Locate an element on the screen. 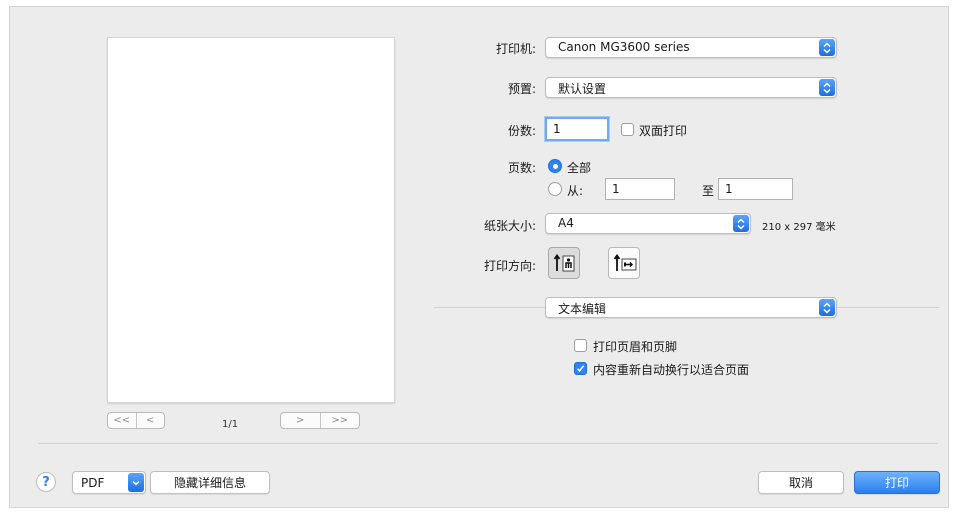 The width and height of the screenshot is (957, 514). header-footer-label: 打印页眉和页脚 is located at coordinates (635, 347).